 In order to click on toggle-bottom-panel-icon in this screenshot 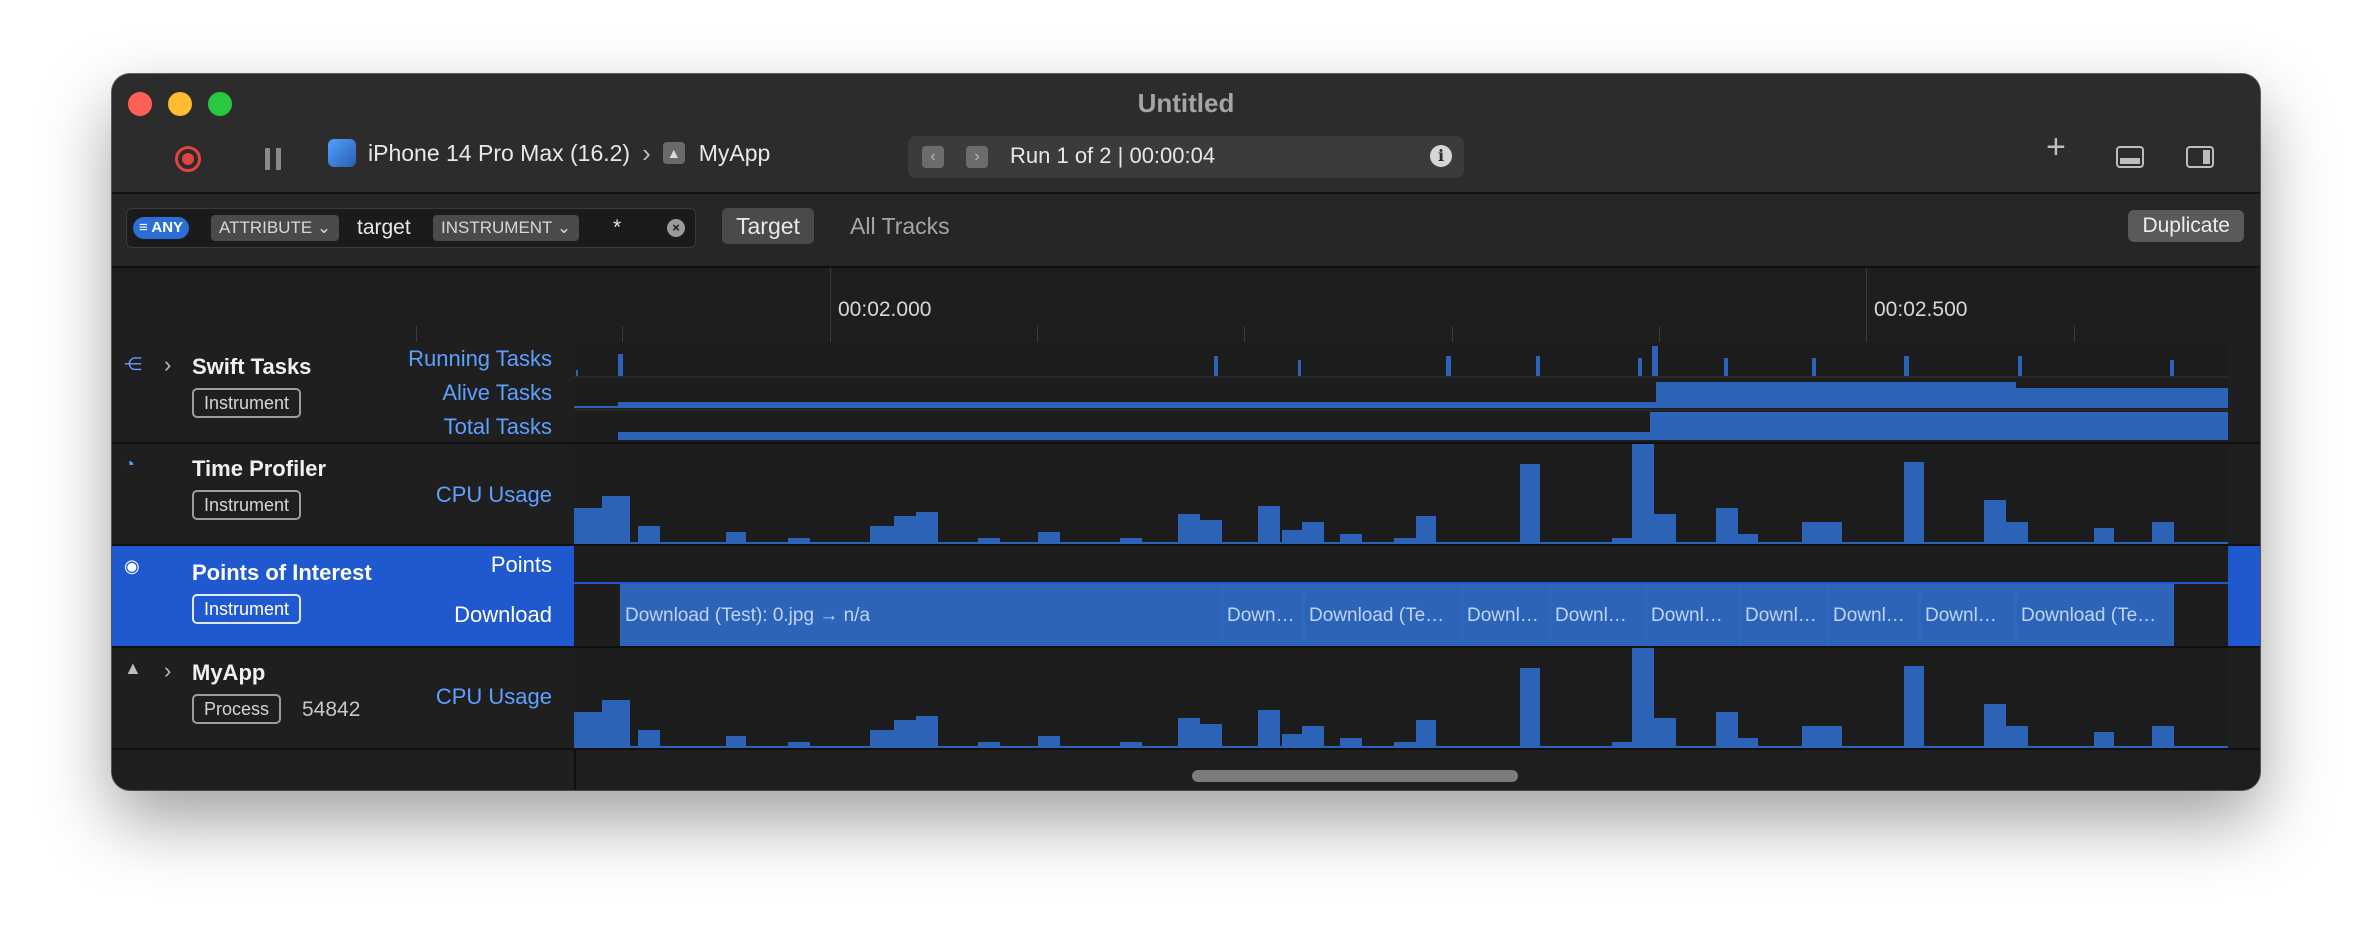, I will do `click(2130, 157)`.